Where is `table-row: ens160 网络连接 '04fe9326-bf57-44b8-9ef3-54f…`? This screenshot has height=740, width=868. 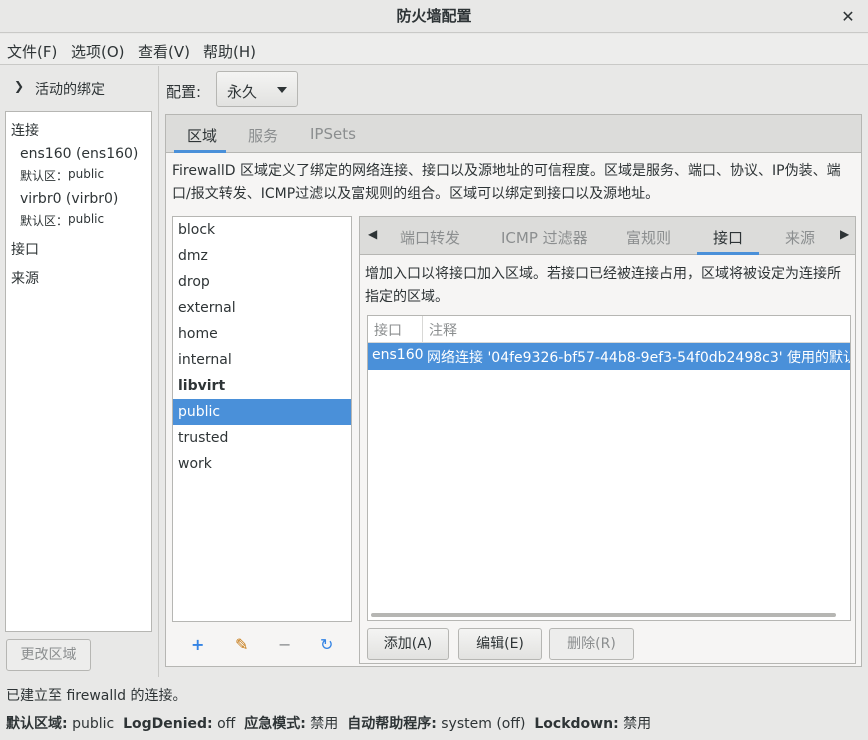
table-row: ens160 网络连接 '04fe9326-bf57-44b8-9ef3-54f… is located at coordinates (609, 356).